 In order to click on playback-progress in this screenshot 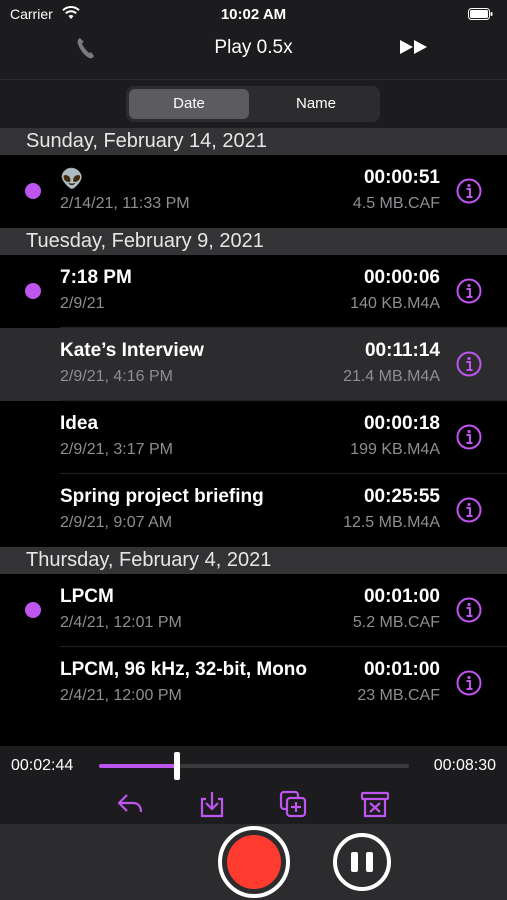, I will do `click(138, 766)`.